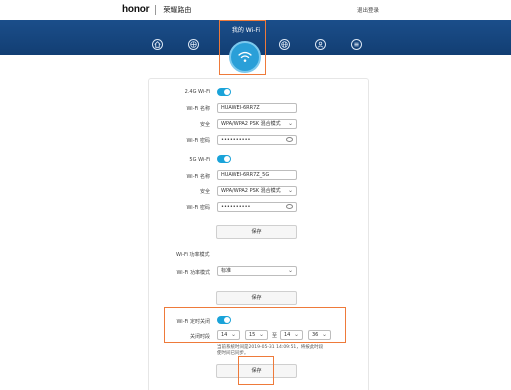  Describe the element at coordinates (320, 44) in the screenshot. I see `user-icon` at that location.